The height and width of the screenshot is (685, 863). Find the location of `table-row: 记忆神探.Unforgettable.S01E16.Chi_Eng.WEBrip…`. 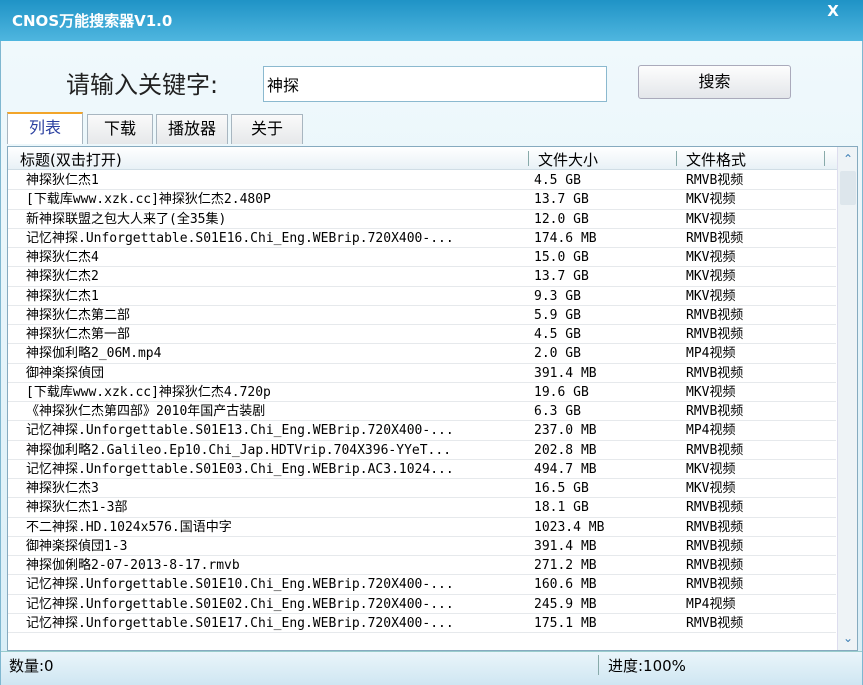

table-row: 记忆神探.Unforgettable.S01E16.Chi_Eng.WEBrip… is located at coordinates (422, 238).